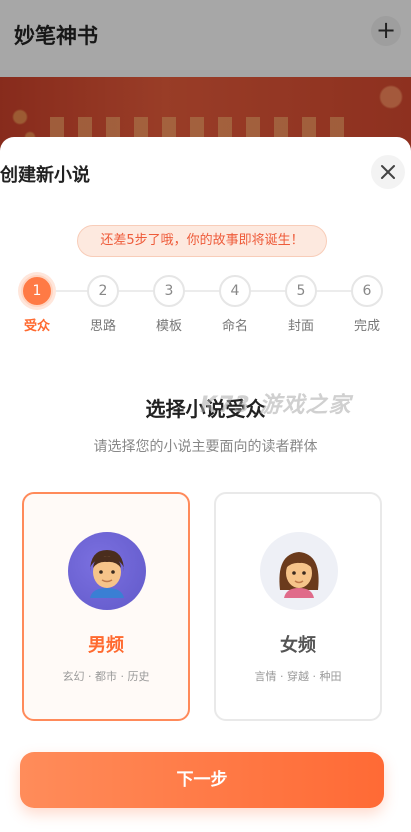  Describe the element at coordinates (45, 175) in the screenshot. I see `sheet-title: 创建新小说` at that location.